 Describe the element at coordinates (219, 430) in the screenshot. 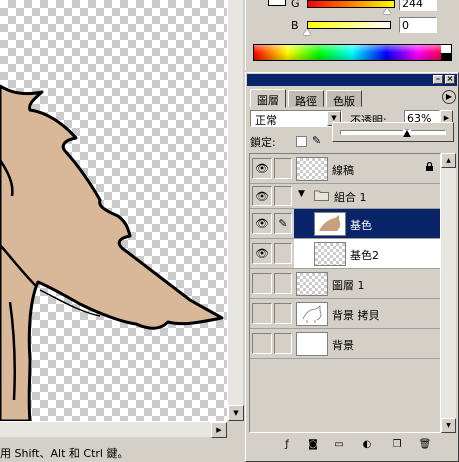

I see `scroll-right-button: ▶` at that location.